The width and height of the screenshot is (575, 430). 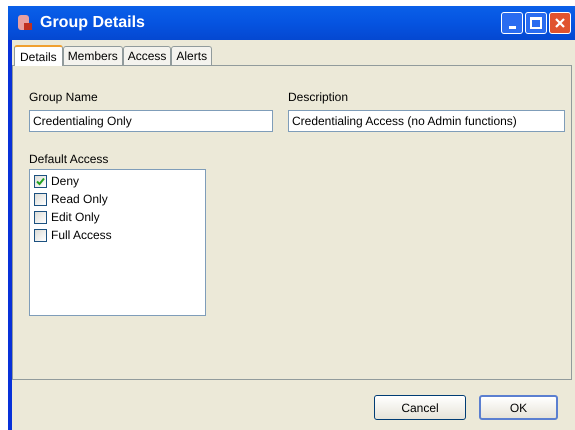 I want to click on maximize-button, so click(x=536, y=23).